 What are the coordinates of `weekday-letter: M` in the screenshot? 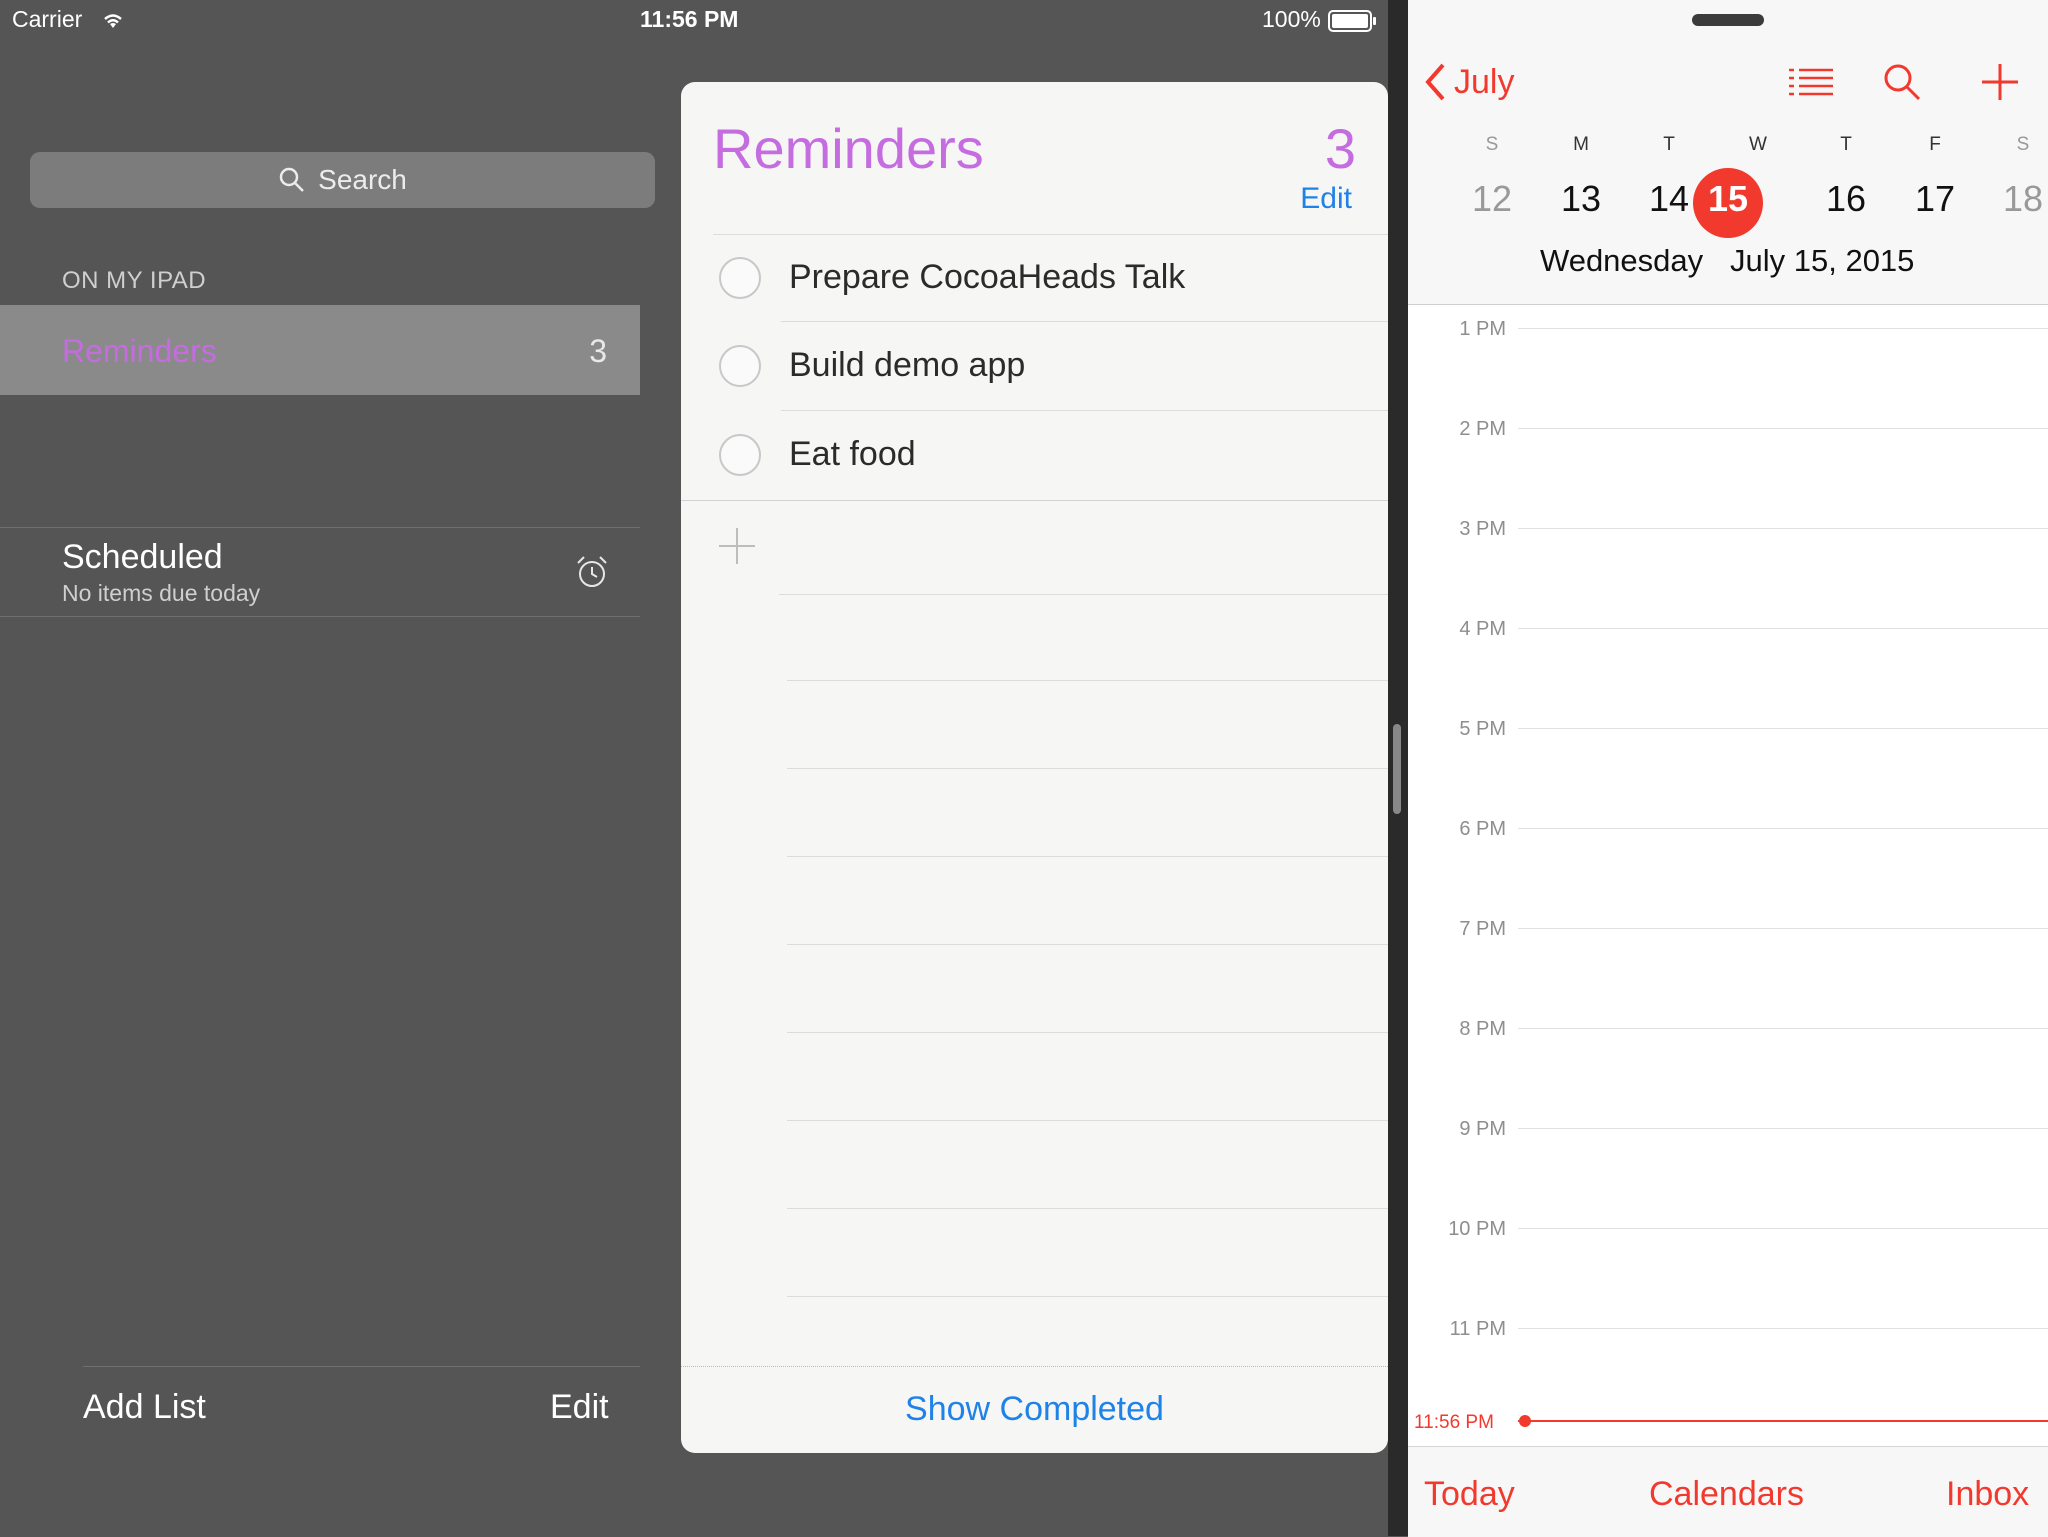 It's located at (1581, 144).